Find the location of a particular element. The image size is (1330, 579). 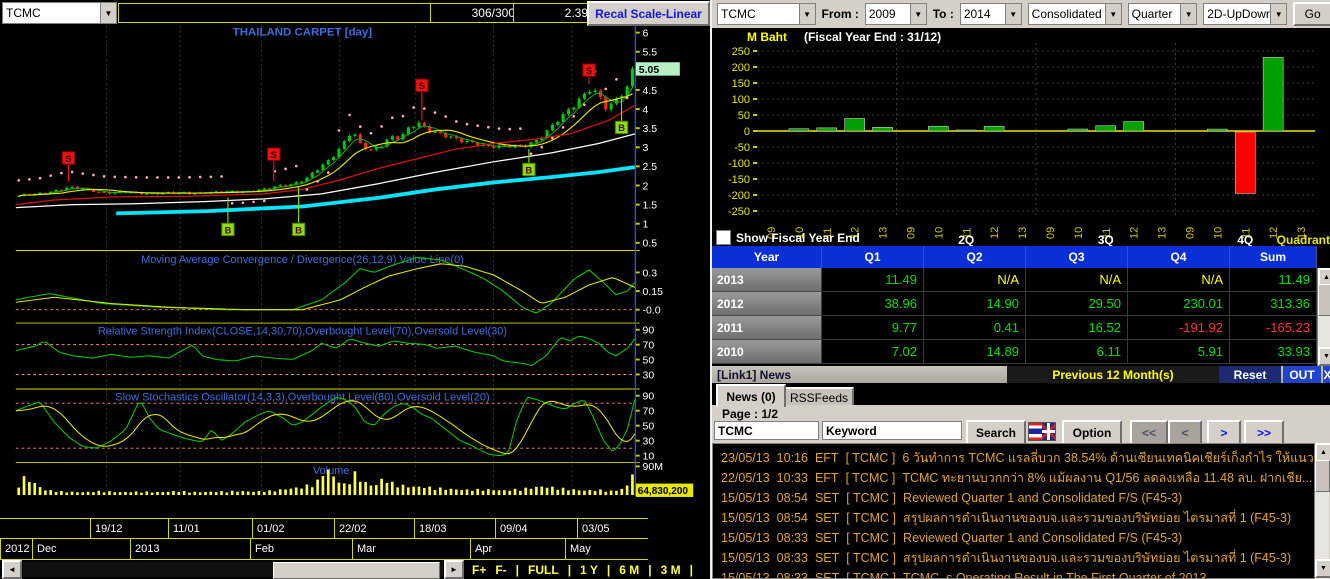

chart-scrollbar-track is located at coordinates (233, 570).